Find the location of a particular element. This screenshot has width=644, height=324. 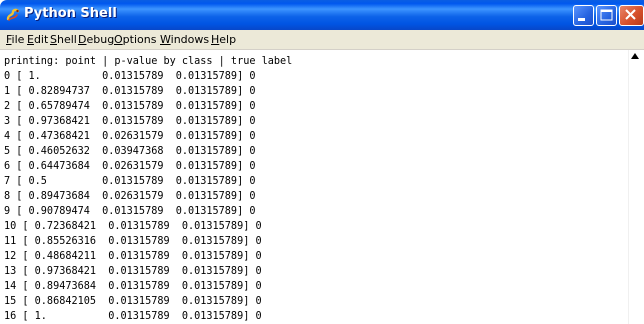

title-bar: Python Shell is located at coordinates (322, 15).